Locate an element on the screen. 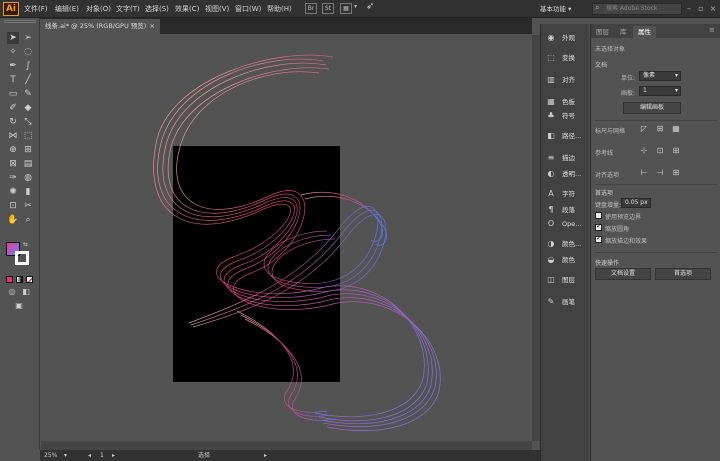 This screenshot has width=720, height=461. lasso-tool-icon: ◌ is located at coordinates (28, 52).